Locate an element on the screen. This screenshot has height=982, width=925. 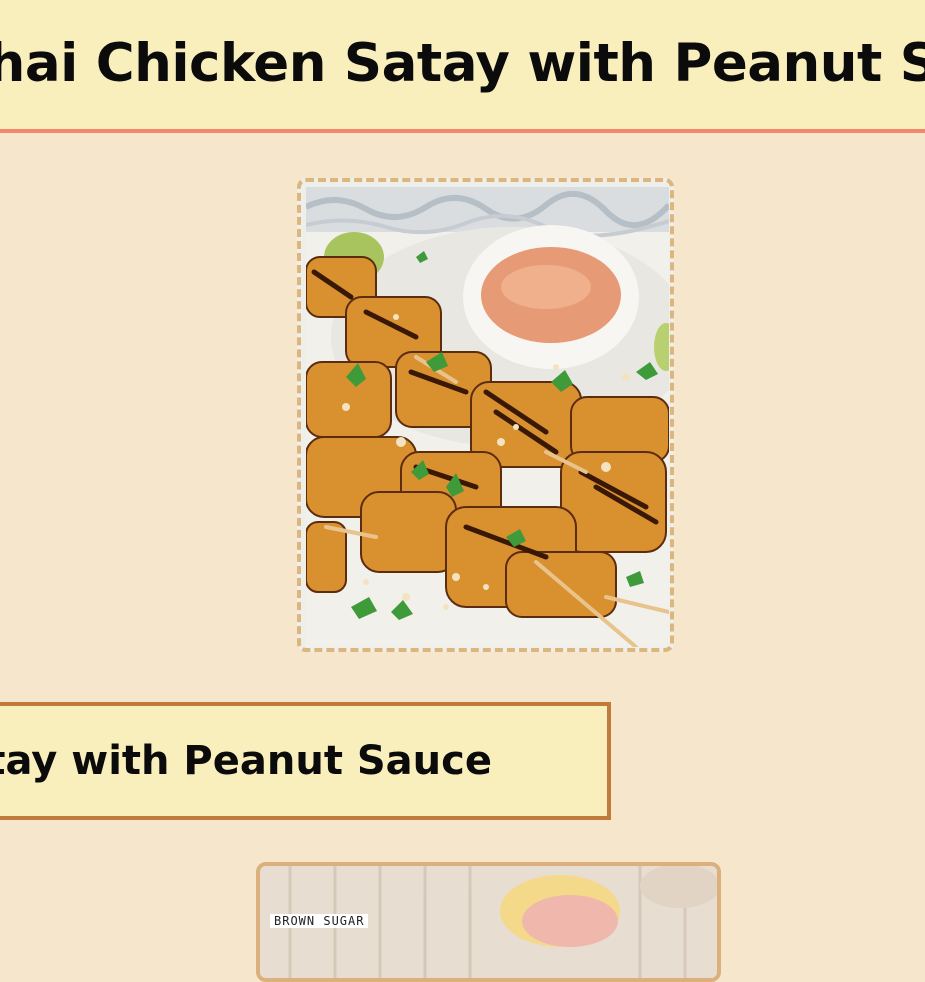
recipe-title: Chicken Satay with Peanut Sauce is located at coordinates (246, 761).